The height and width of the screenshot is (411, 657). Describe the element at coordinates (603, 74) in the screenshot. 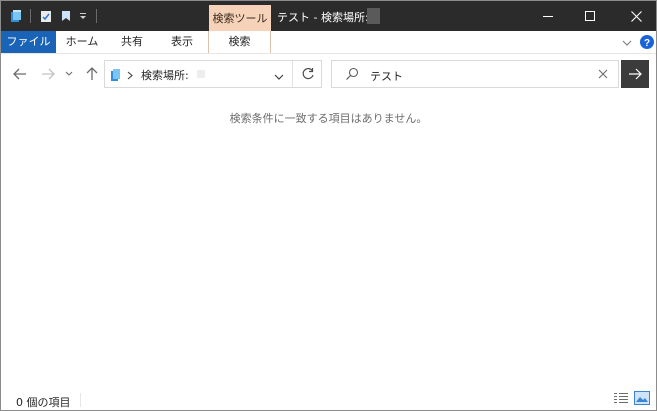

I see `clear-search-icon` at that location.